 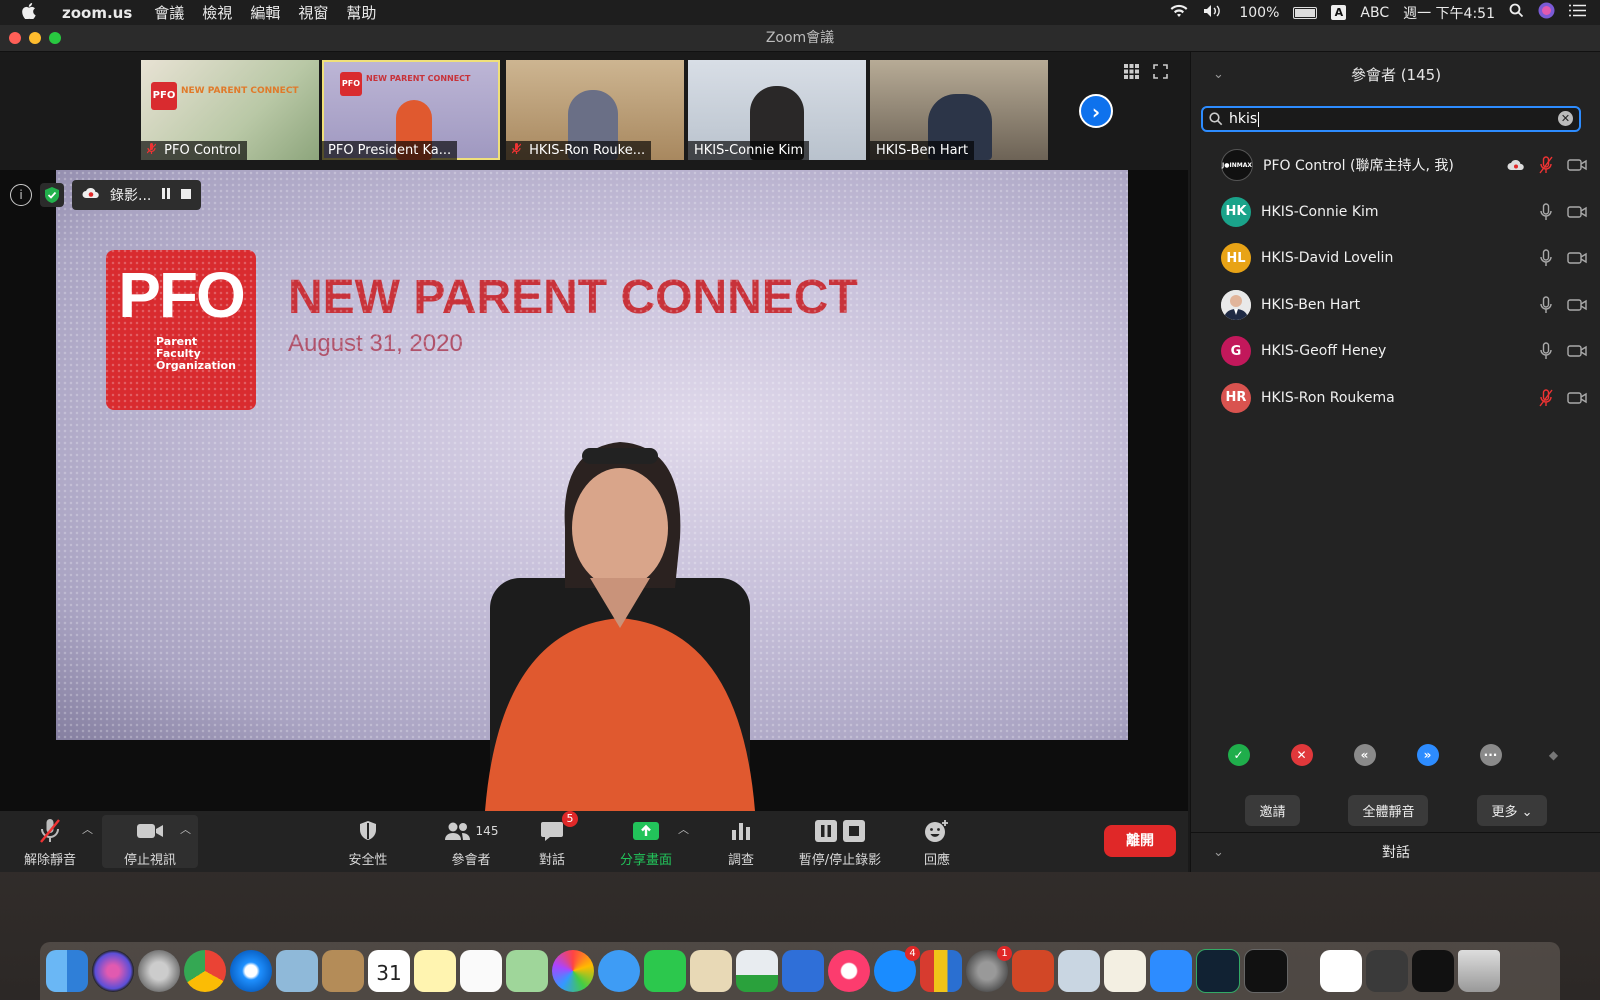 What do you see at coordinates (50, 841) in the screenshot?
I see `unmute-button: 解除靜音` at bounding box center [50, 841].